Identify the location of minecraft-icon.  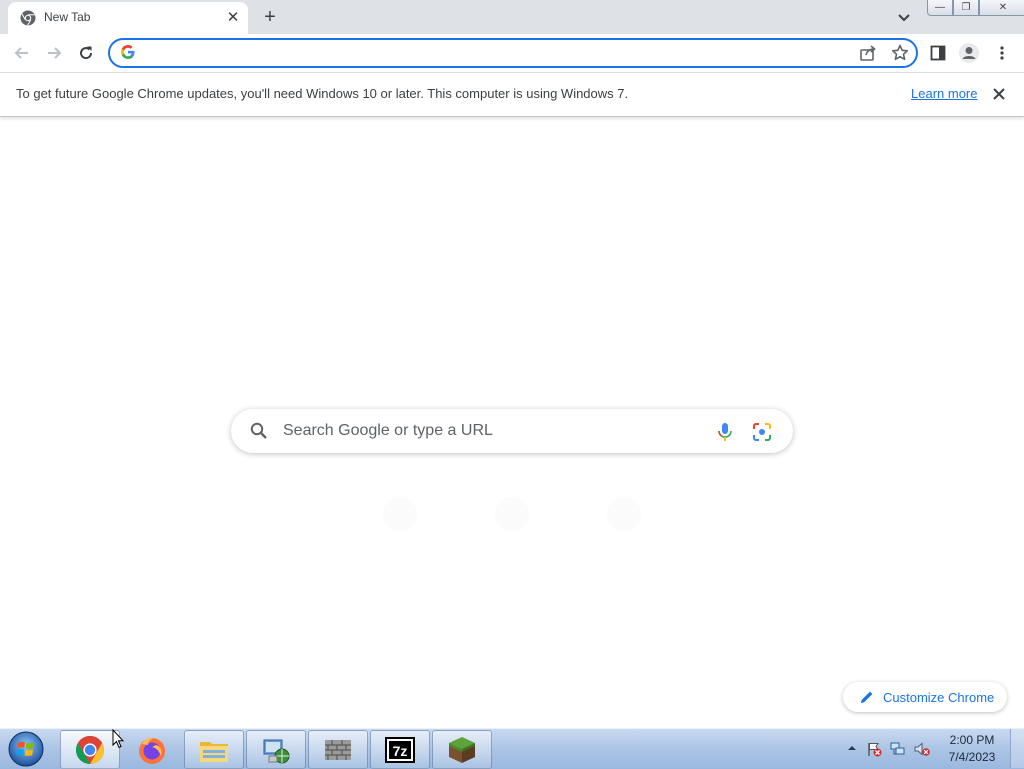
(462, 749).